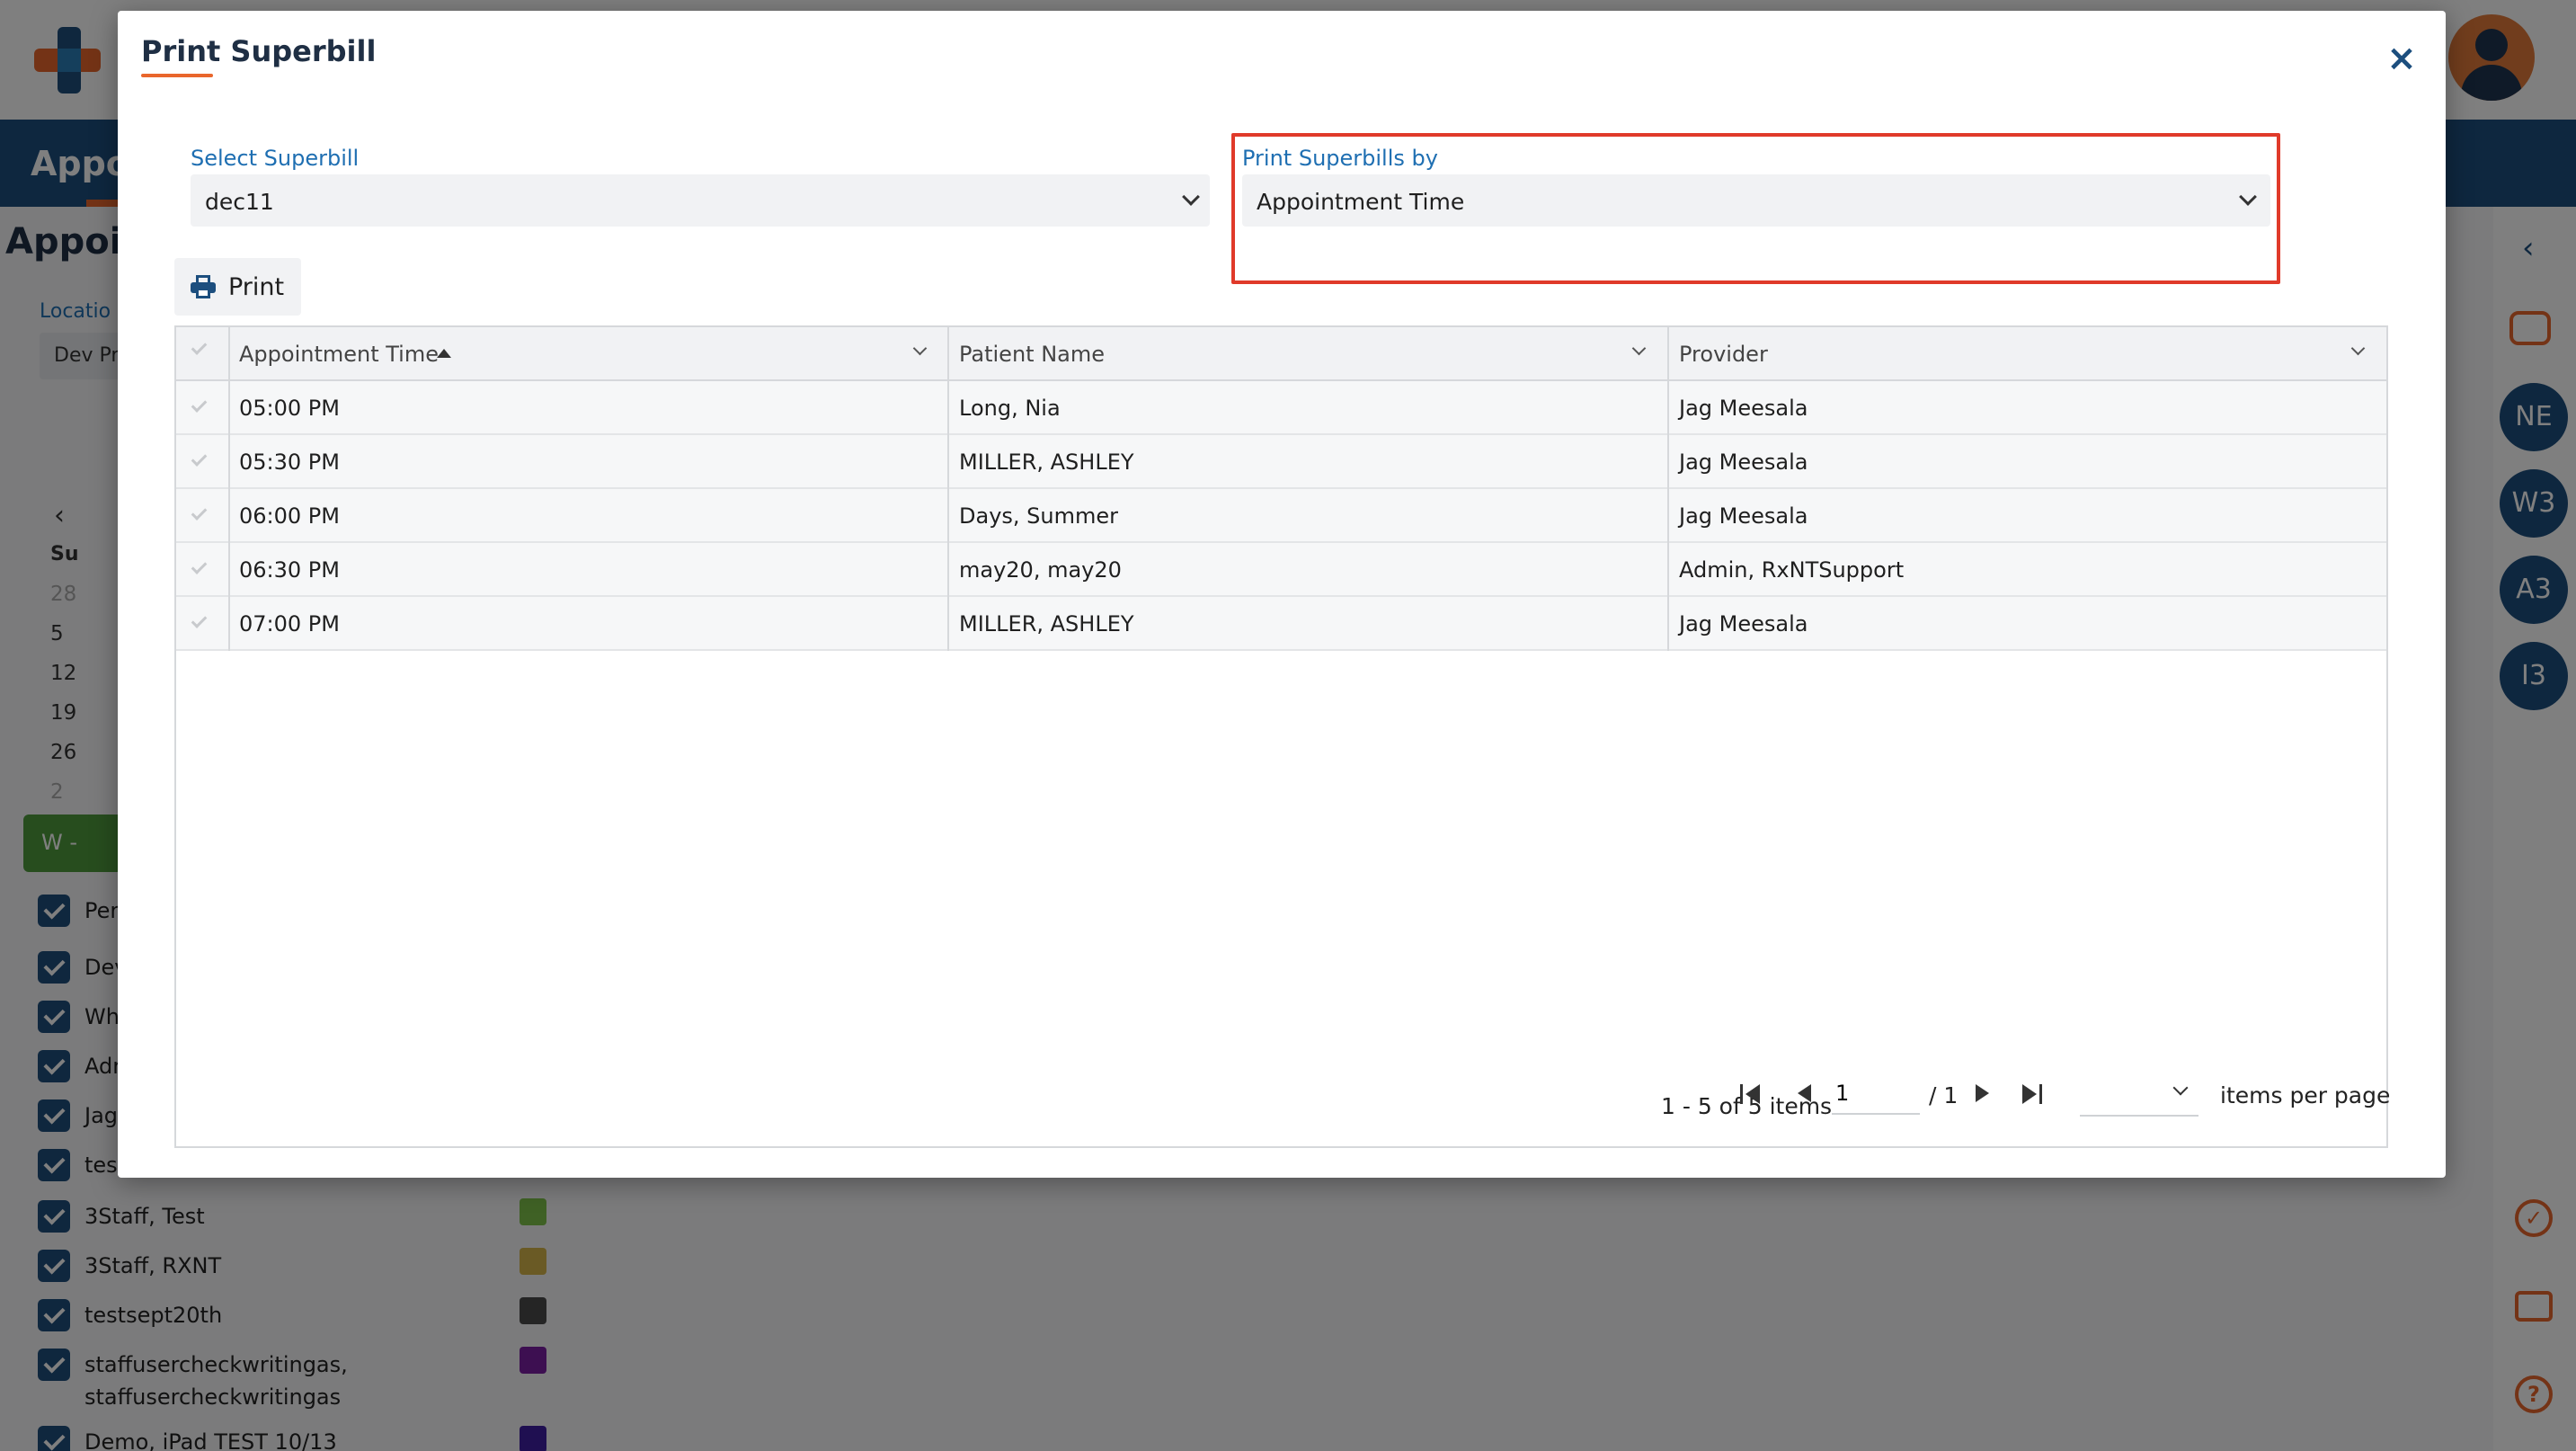 The image size is (2576, 1451). I want to click on print-button: Print, so click(238, 287).